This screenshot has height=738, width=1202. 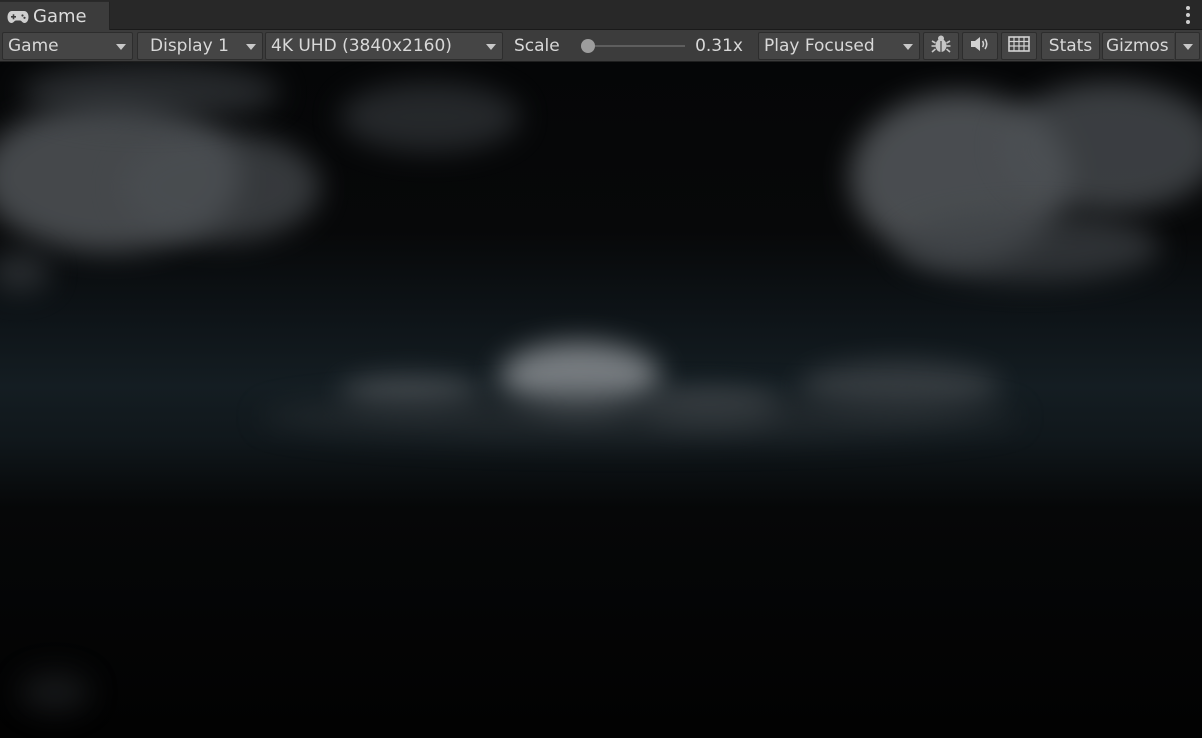 I want to click on tab-label: Game, so click(x=60, y=16).